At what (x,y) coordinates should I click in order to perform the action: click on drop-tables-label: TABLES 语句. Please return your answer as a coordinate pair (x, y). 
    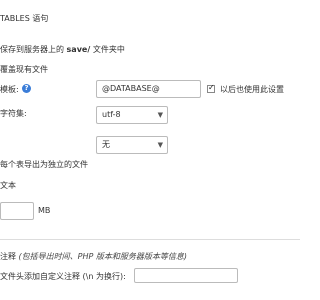
    Looking at the image, I should click on (24, 18).